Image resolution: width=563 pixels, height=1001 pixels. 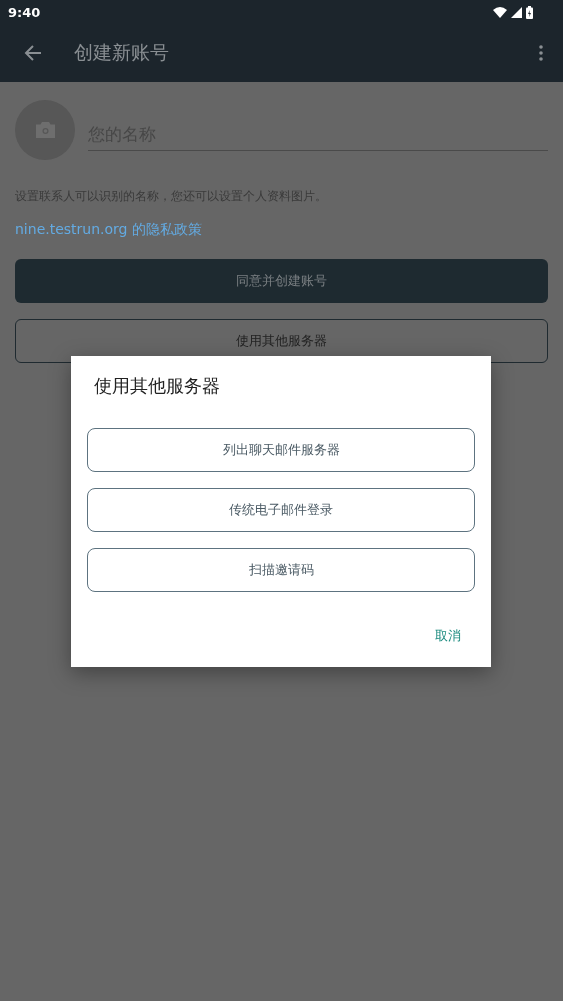 What do you see at coordinates (500, 12) in the screenshot?
I see `wifi-icon` at bounding box center [500, 12].